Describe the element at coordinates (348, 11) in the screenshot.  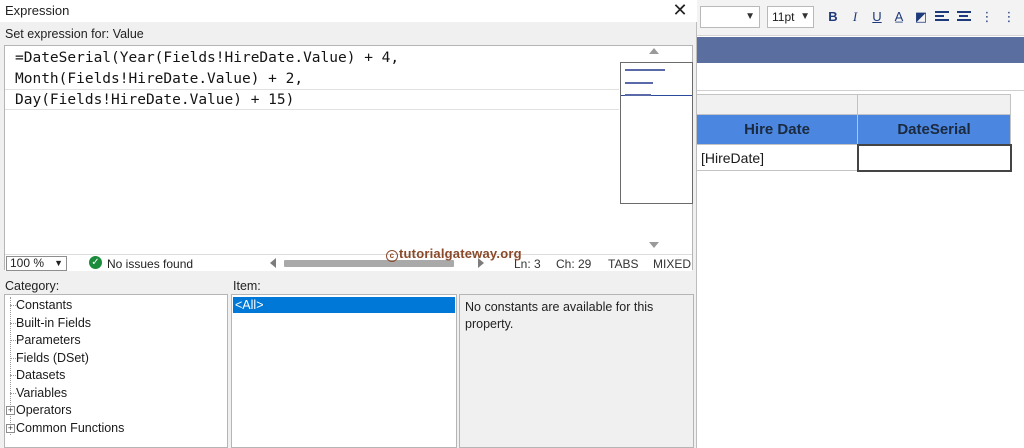
I see `dialog-titlebar: Expression ✕` at that location.